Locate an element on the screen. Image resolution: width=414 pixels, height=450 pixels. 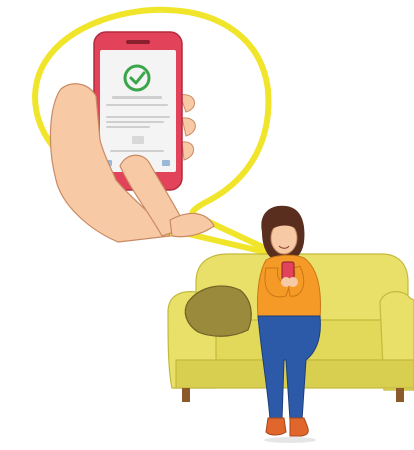
phone-screen is located at coordinates (138, 111).